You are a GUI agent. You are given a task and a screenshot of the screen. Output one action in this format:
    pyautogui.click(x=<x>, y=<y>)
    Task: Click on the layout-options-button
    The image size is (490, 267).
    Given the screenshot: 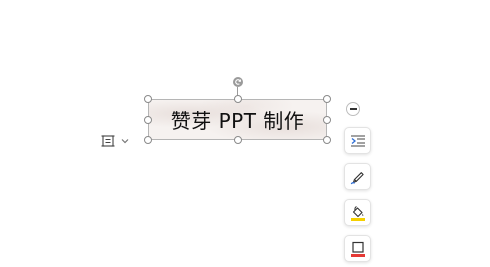 What is the action you would take?
    pyautogui.click(x=115, y=141)
    